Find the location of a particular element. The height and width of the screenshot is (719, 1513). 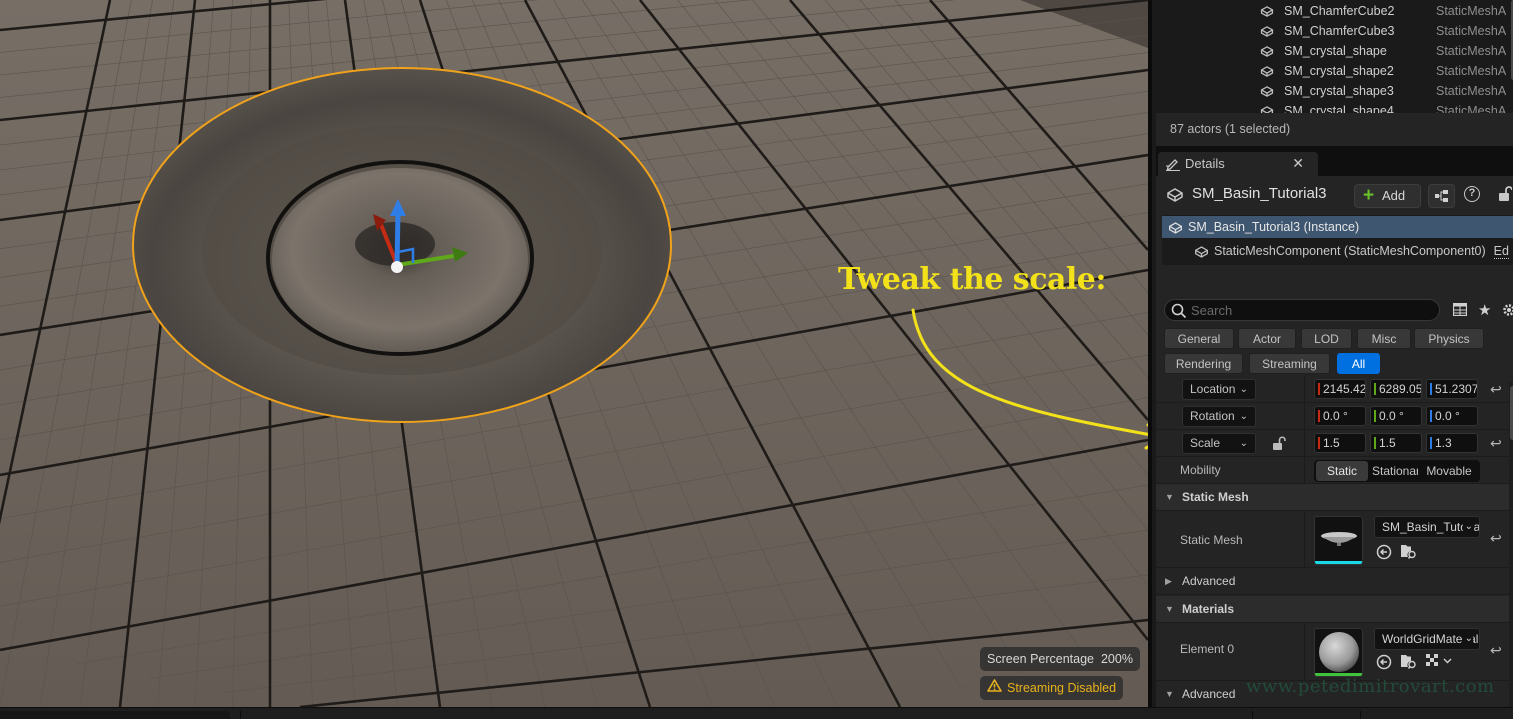

location-x-field: 2145.42 is located at coordinates (1340, 389).